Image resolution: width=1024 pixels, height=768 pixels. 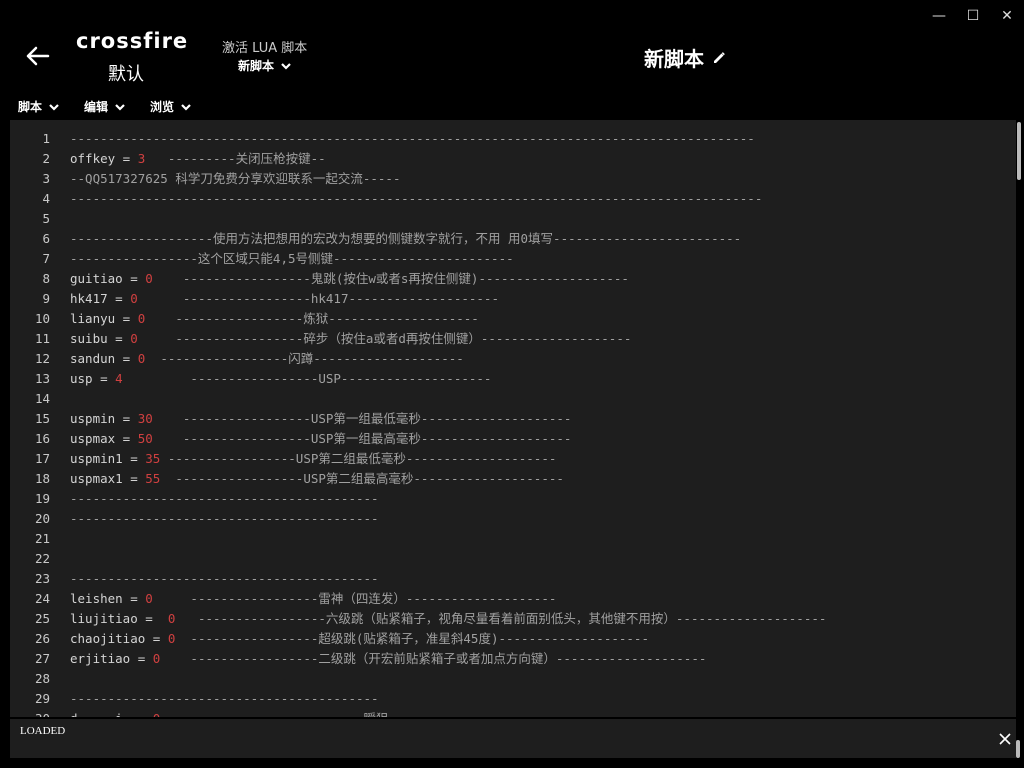 I want to click on code-token: sandun =, so click(x=104, y=358).